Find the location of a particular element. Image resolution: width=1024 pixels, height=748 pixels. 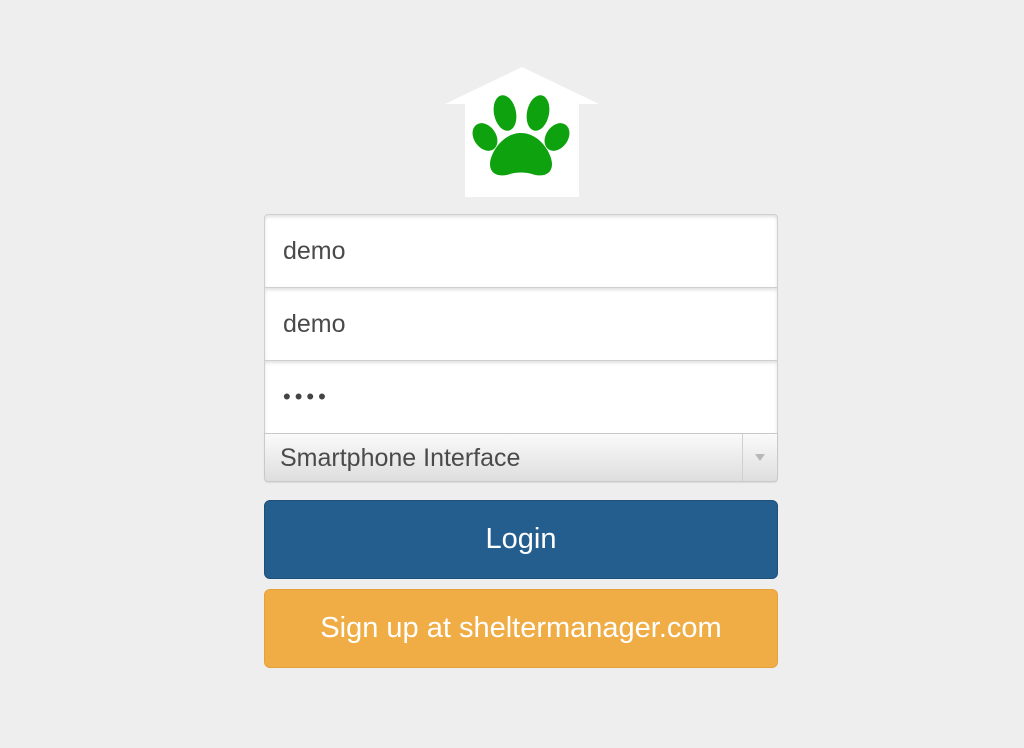

chevron-down-icon is located at coordinates (760, 457).